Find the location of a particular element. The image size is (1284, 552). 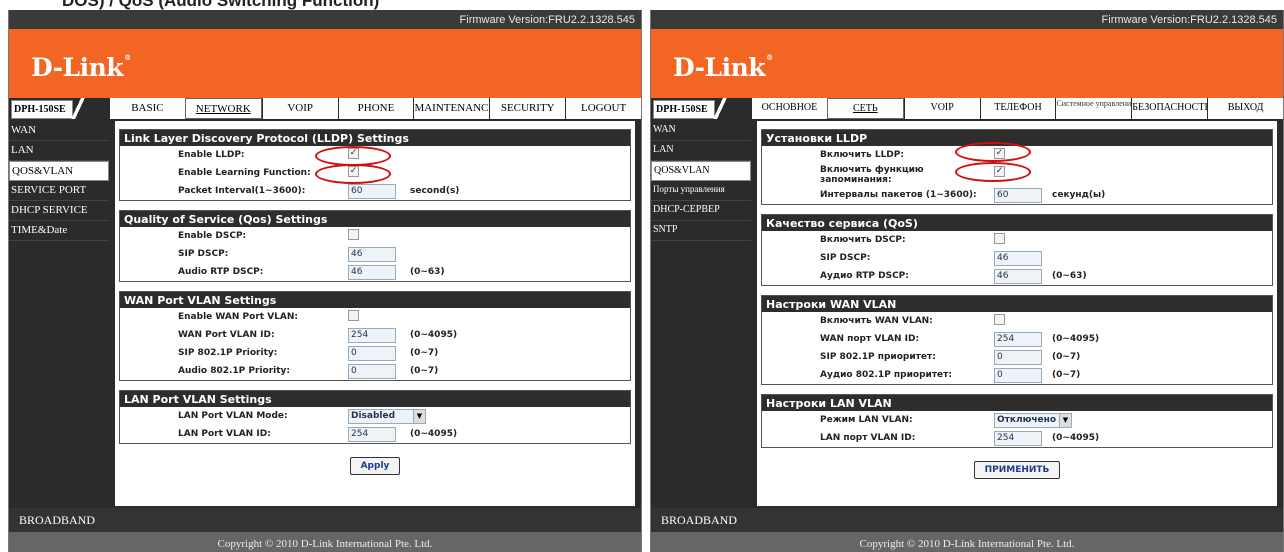

firmware-version: Firmware Version:FRU2.2.1328.545 is located at coordinates (325, 19).